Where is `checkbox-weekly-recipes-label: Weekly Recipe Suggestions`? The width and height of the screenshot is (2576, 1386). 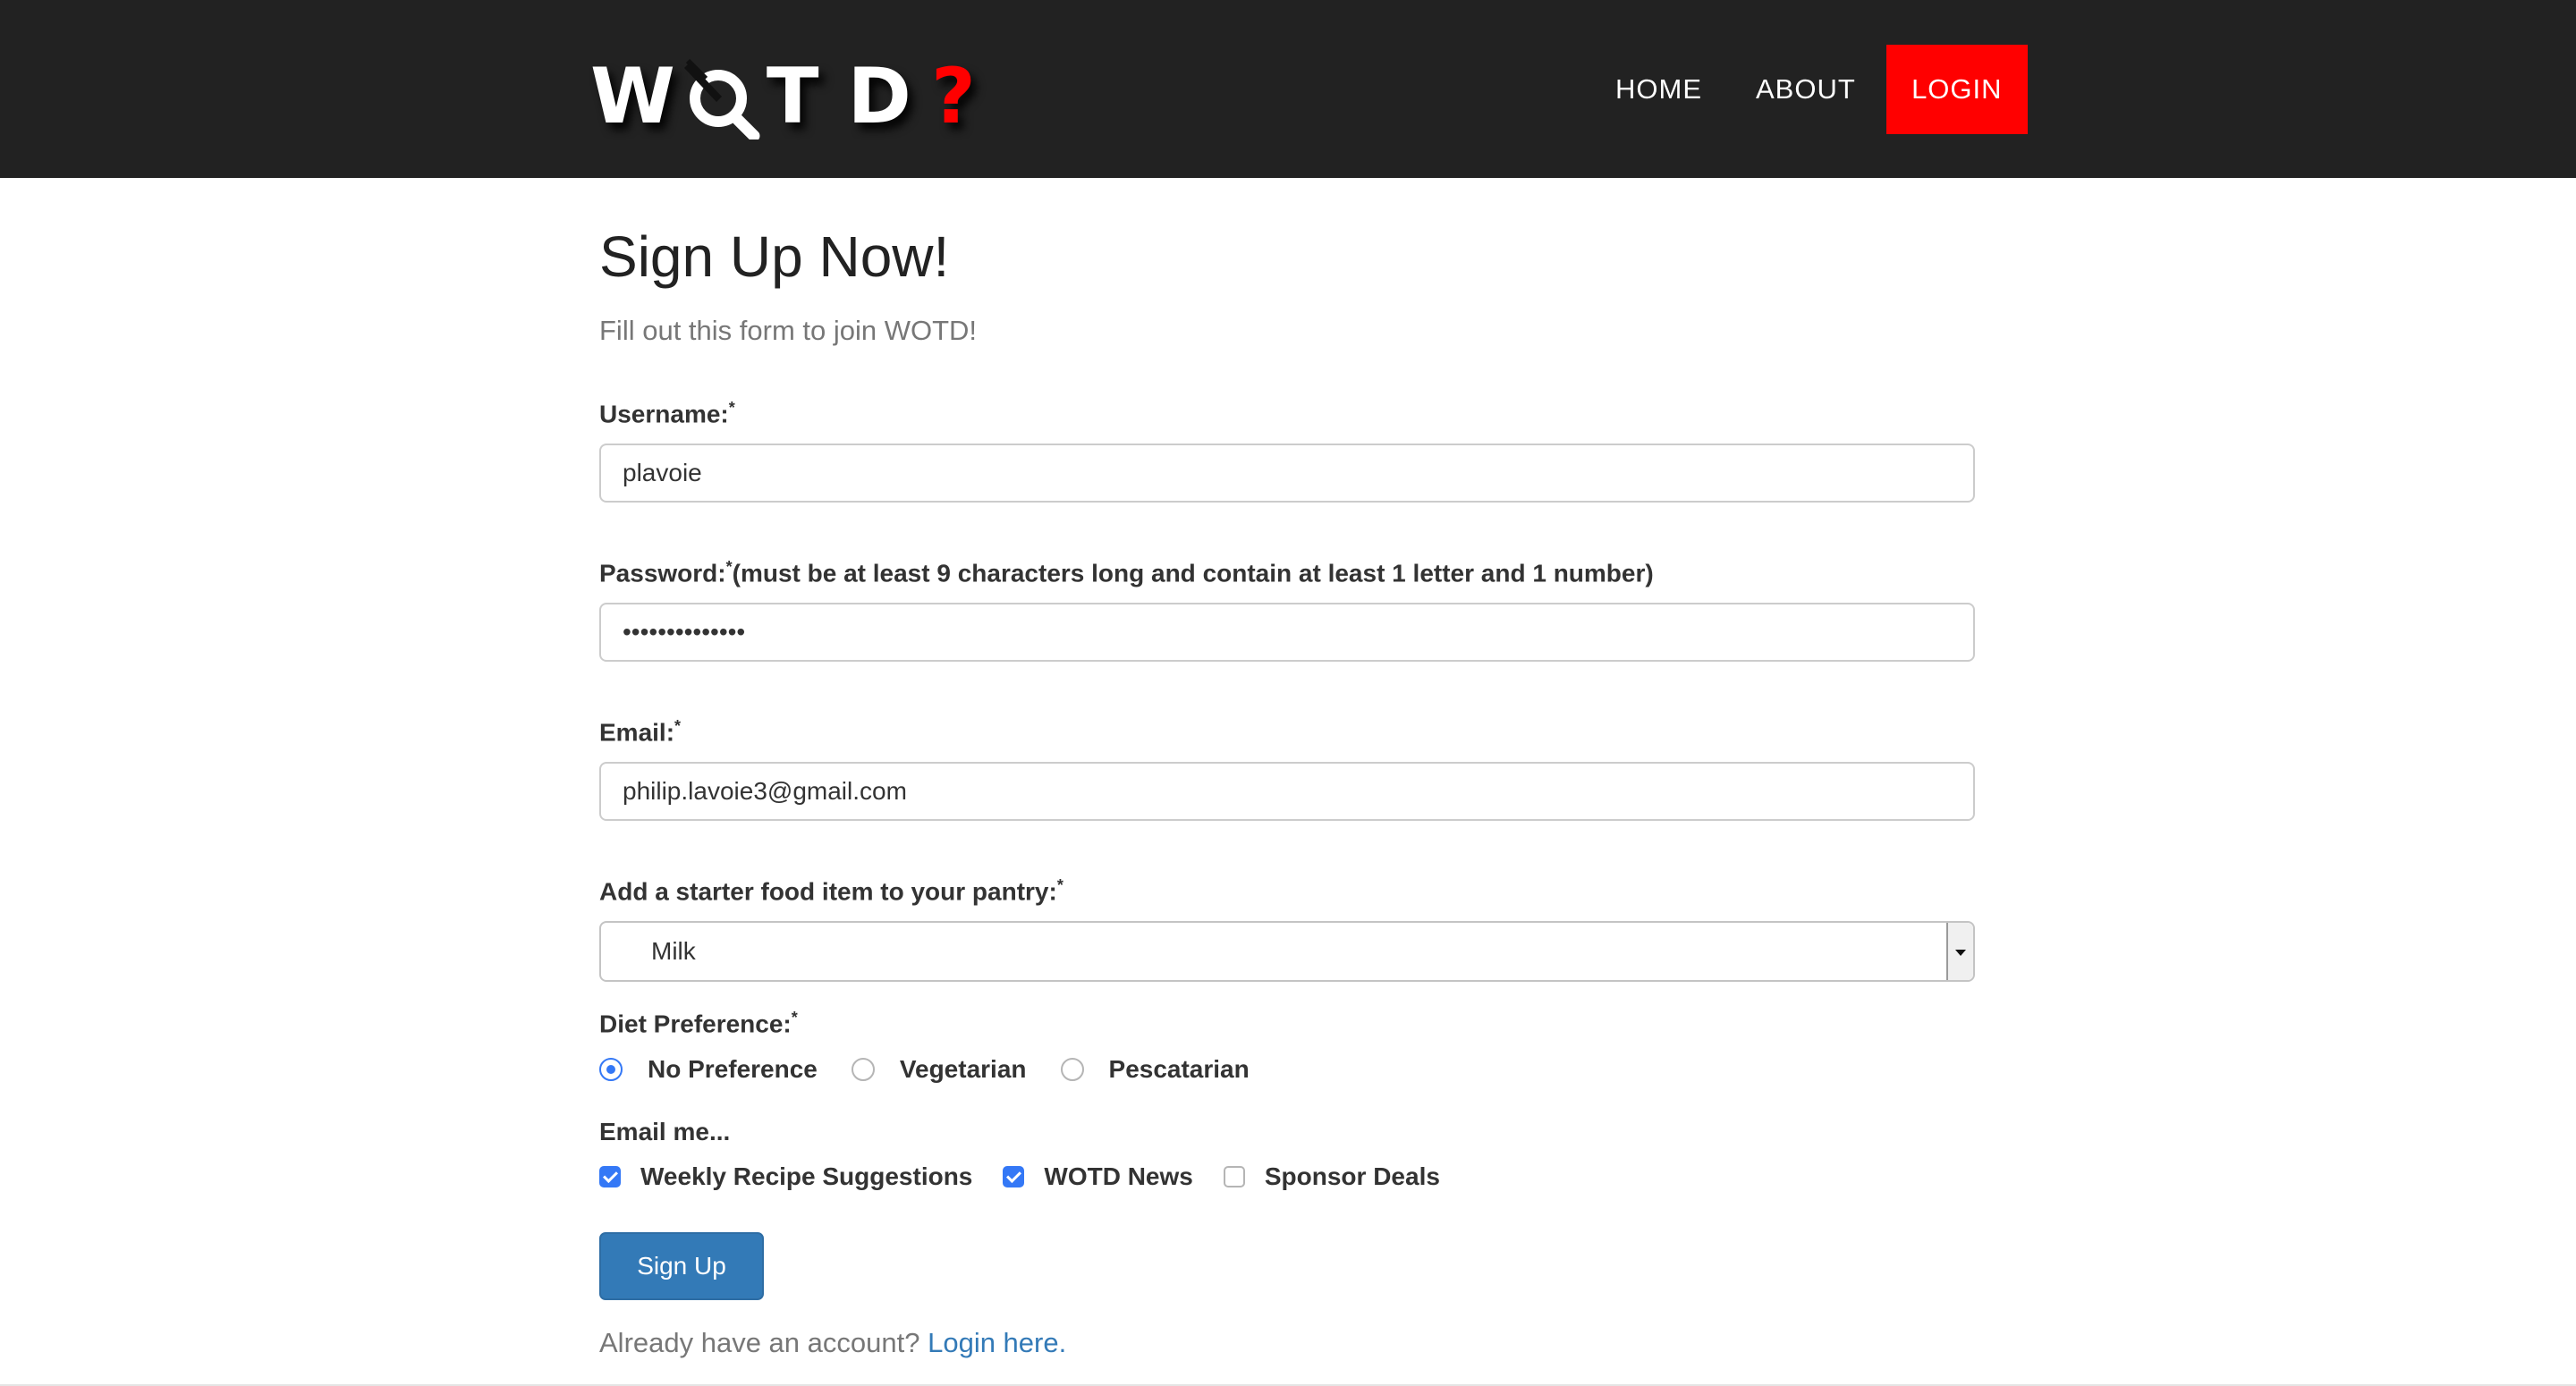 checkbox-weekly-recipes-label: Weekly Recipe Suggestions is located at coordinates (806, 1176).